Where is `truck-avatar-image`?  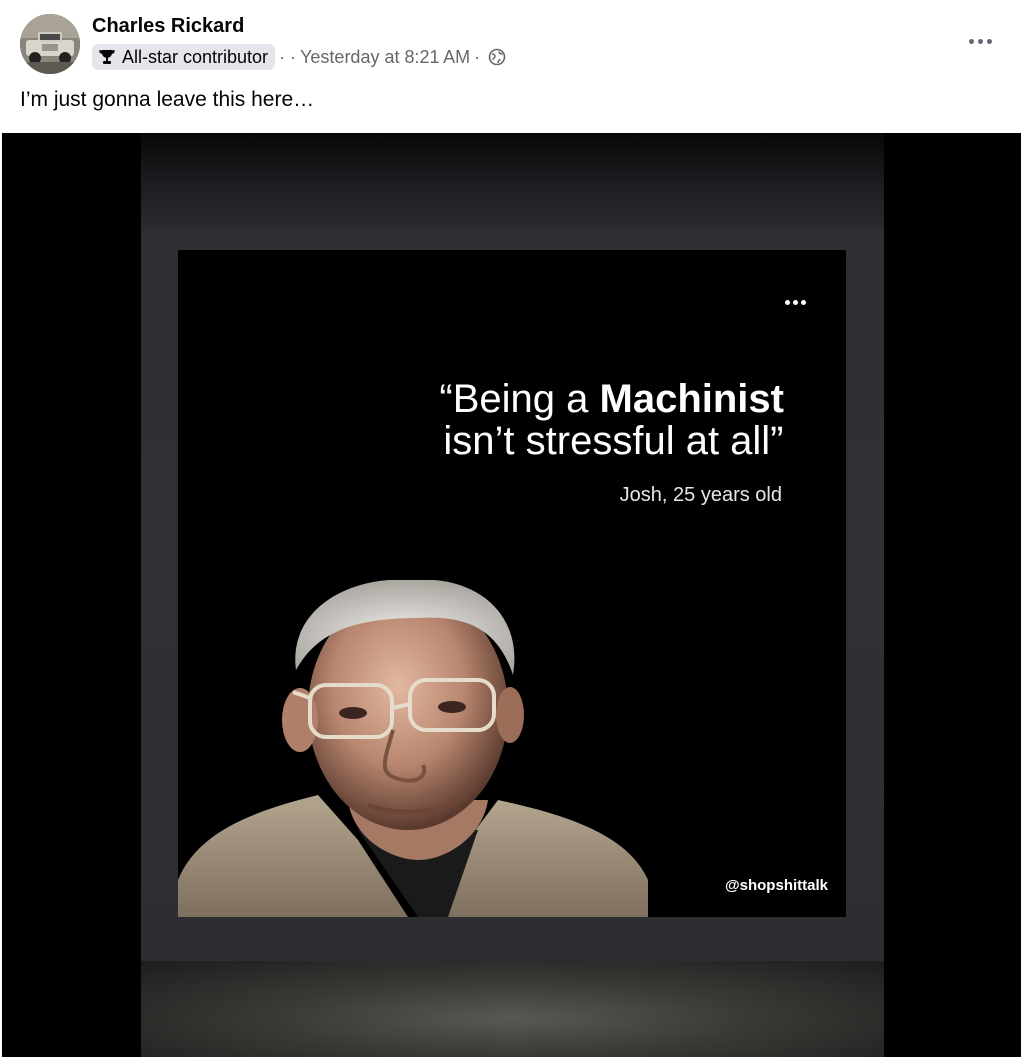 truck-avatar-image is located at coordinates (50, 44).